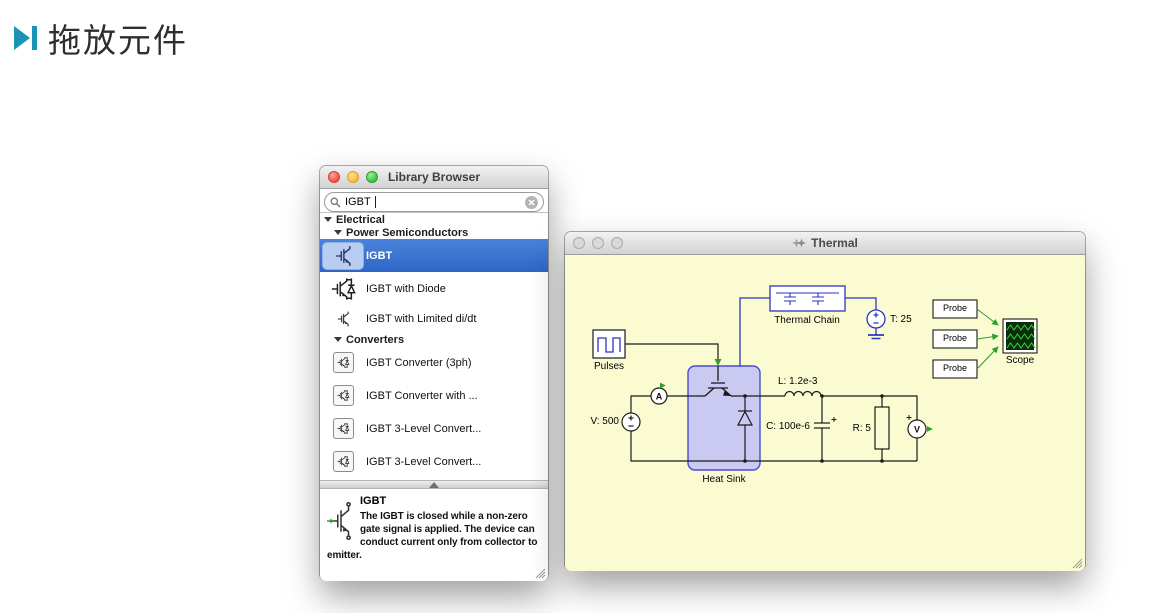 This screenshot has height=613, width=1165. Describe the element at coordinates (788, 426) in the screenshot. I see `capacitor-label: C: 100e-6` at that location.